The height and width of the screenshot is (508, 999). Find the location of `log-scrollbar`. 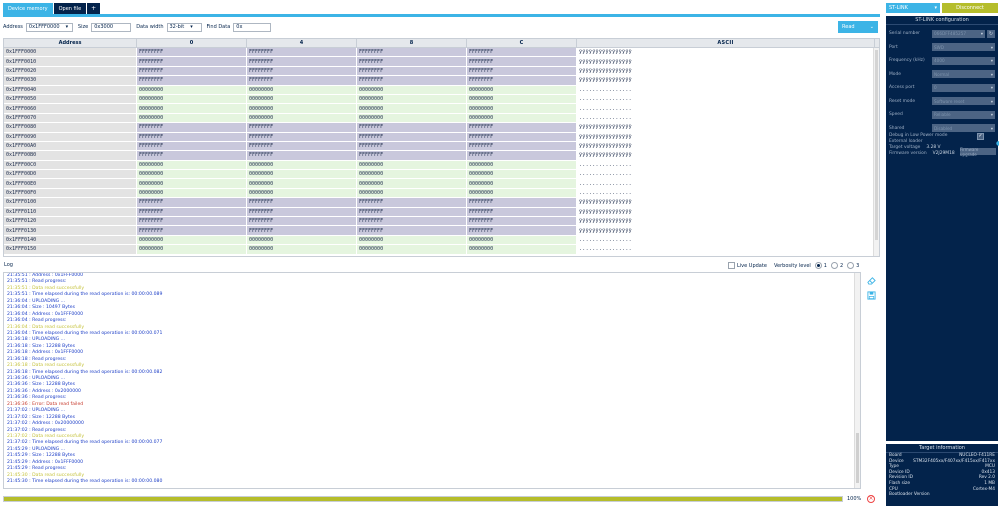

log-scrollbar is located at coordinates (857, 380).